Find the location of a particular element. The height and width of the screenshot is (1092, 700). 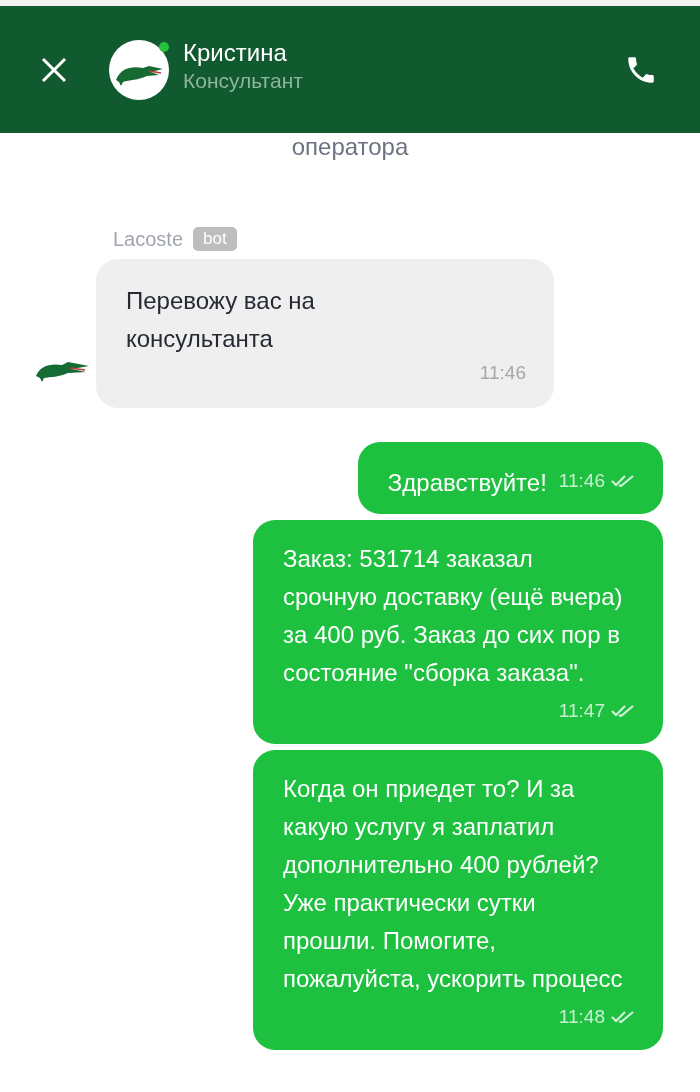

message-time: 11:48 is located at coordinates (581, 1017).